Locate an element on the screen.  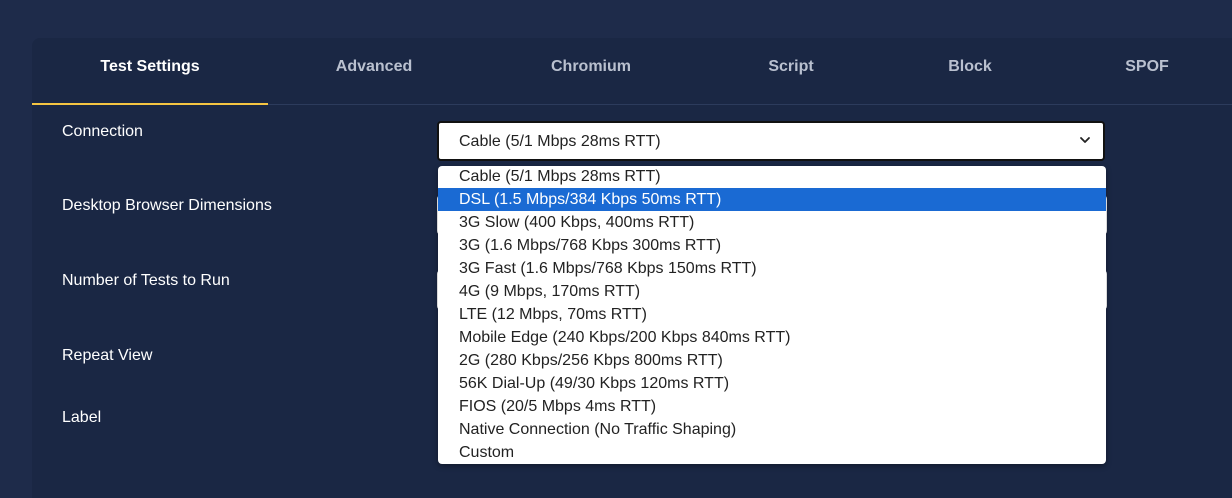
tab-test-settings: Test Settings is located at coordinates (150, 71).